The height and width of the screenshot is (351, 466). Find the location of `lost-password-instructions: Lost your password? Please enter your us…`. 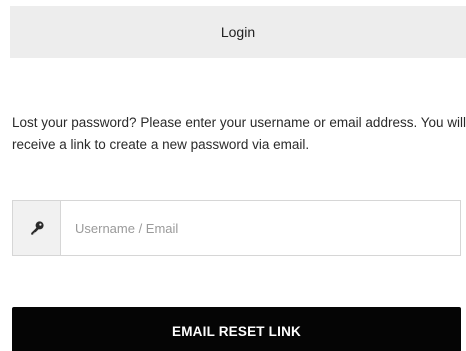

lost-password-instructions: Lost your password? Please enter your us… is located at coordinates (239, 133).